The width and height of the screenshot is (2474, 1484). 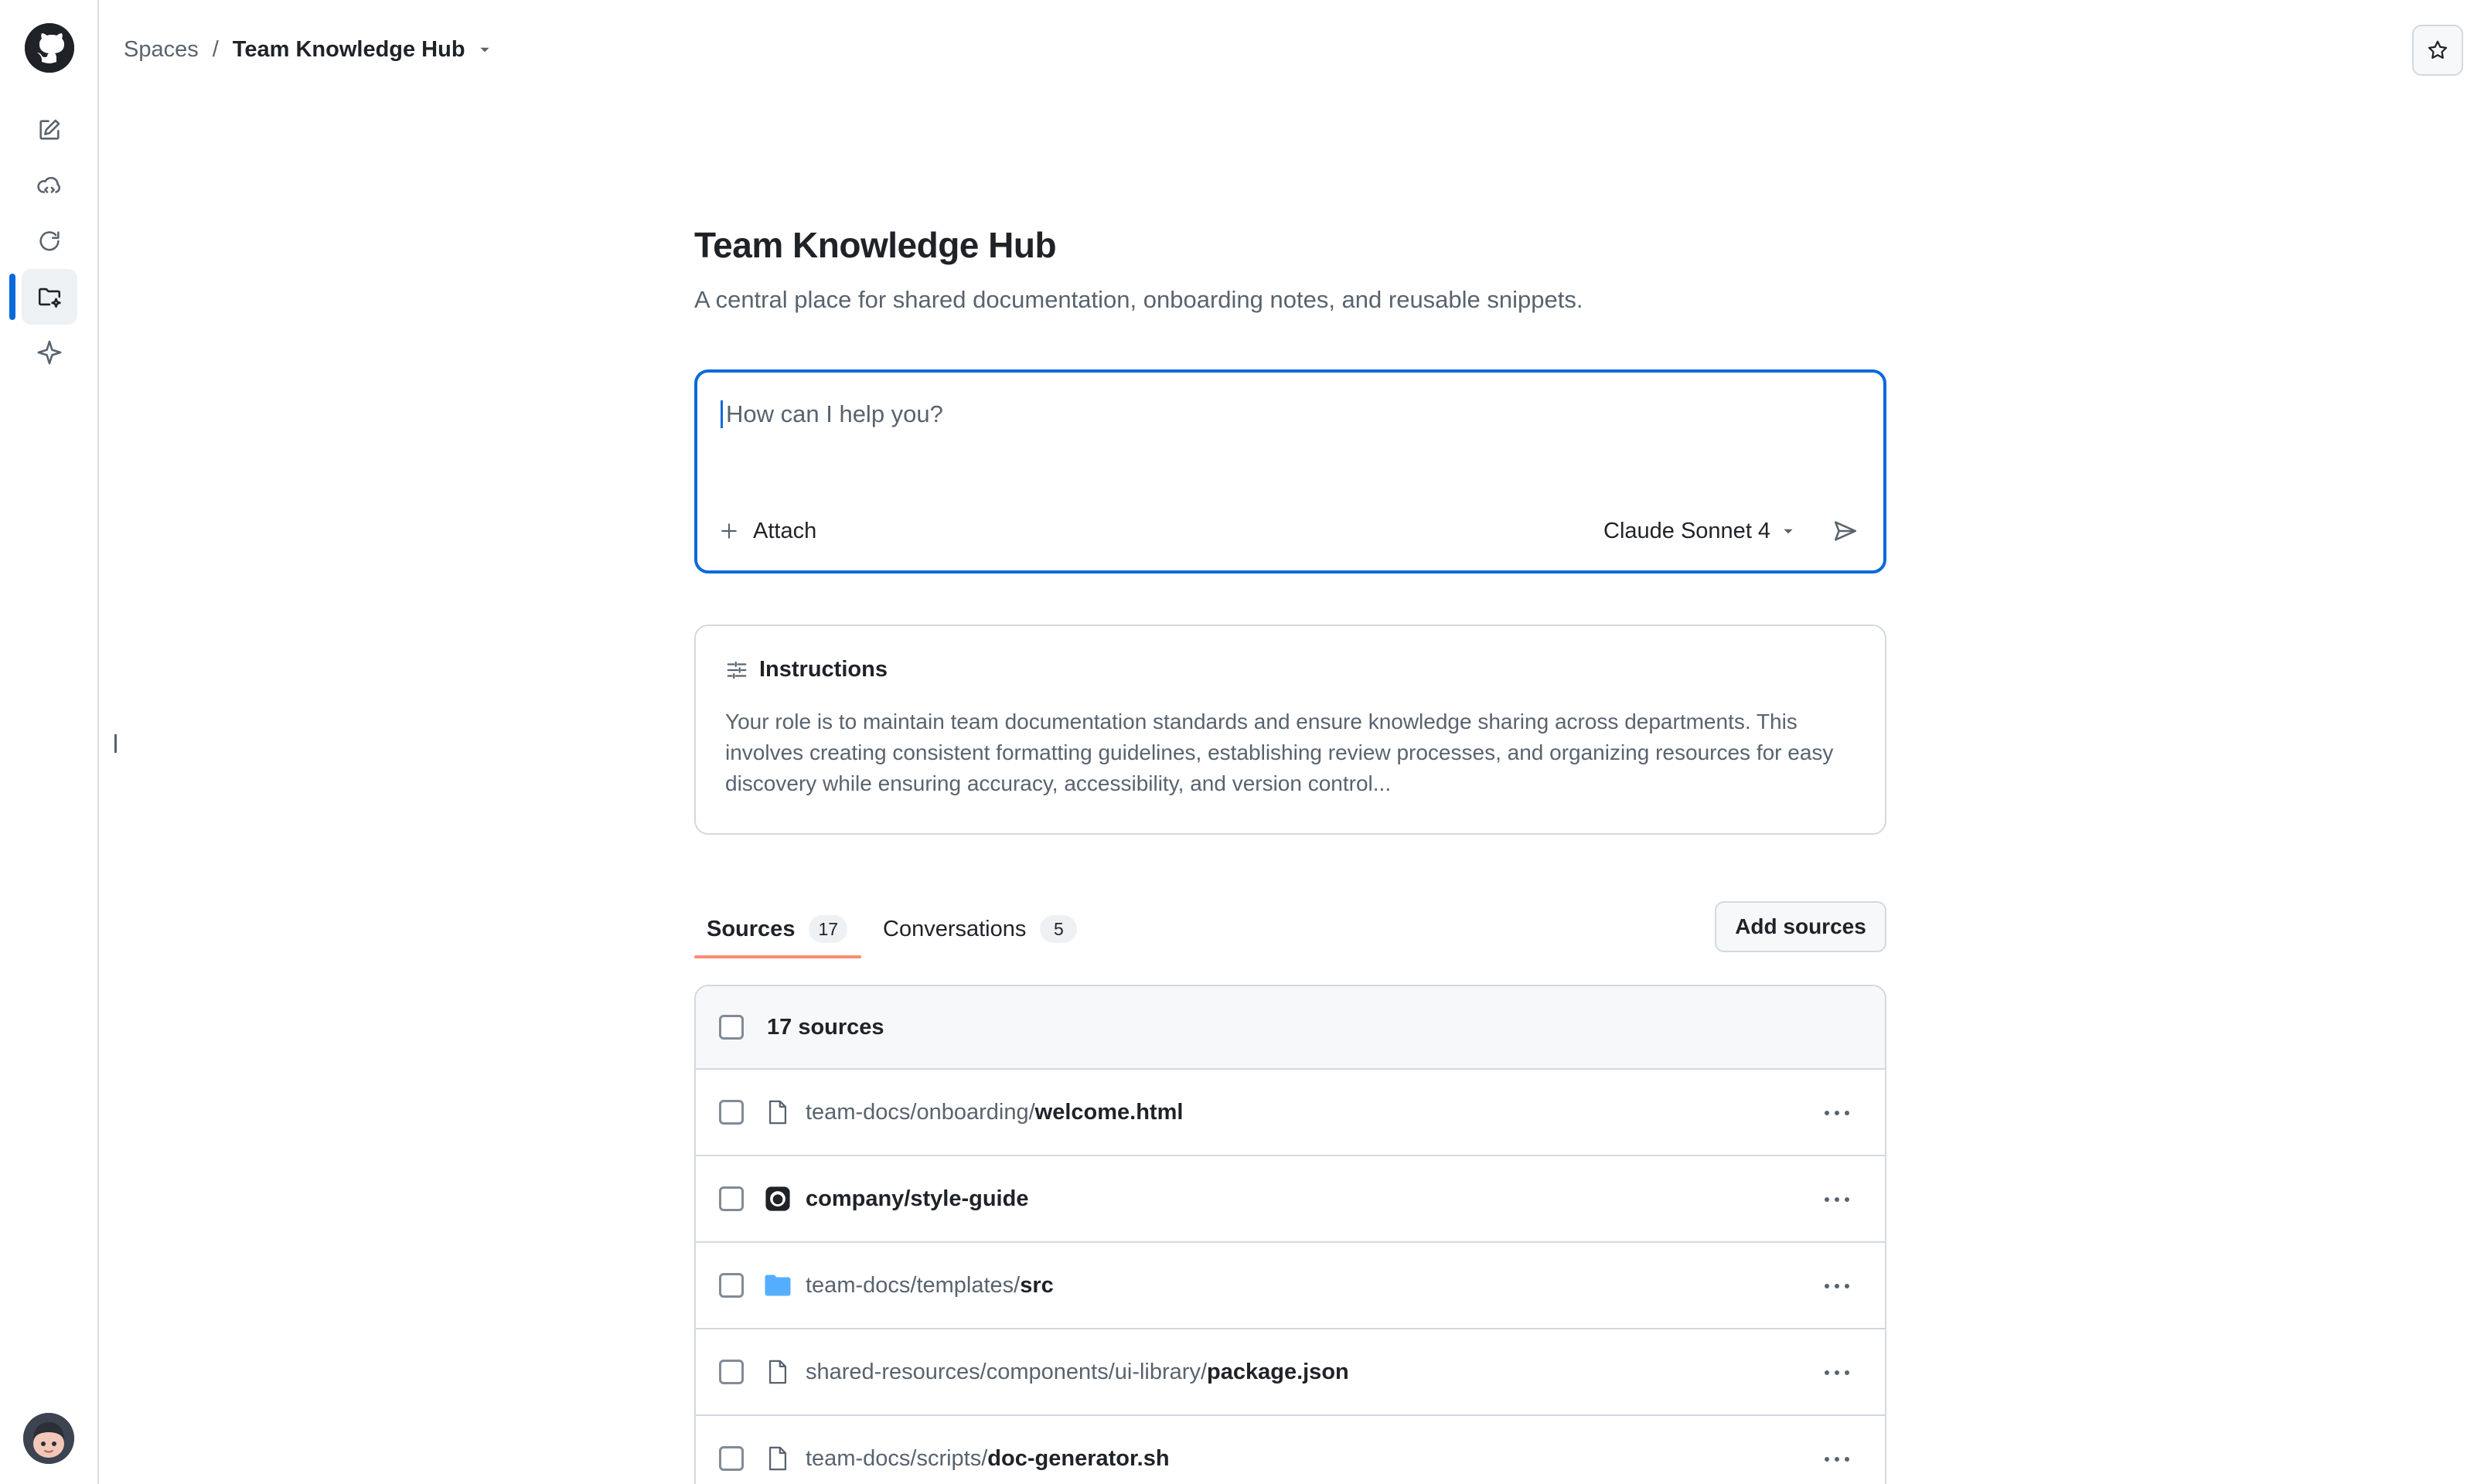 I want to click on chat-input: How can I help you?, so click(x=832, y=414).